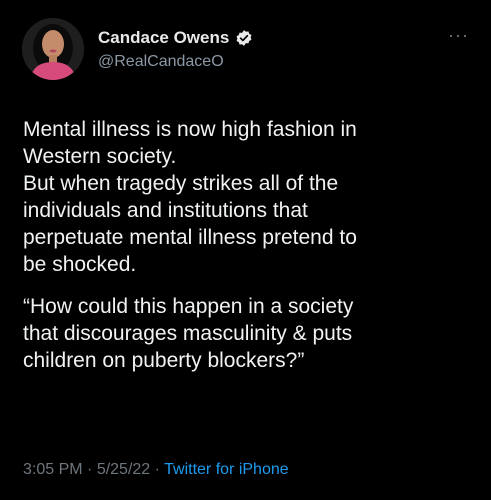 Image resolution: width=491 pixels, height=500 pixels. Describe the element at coordinates (100, 156) in the screenshot. I see `tweet-line: Western society.` at that location.